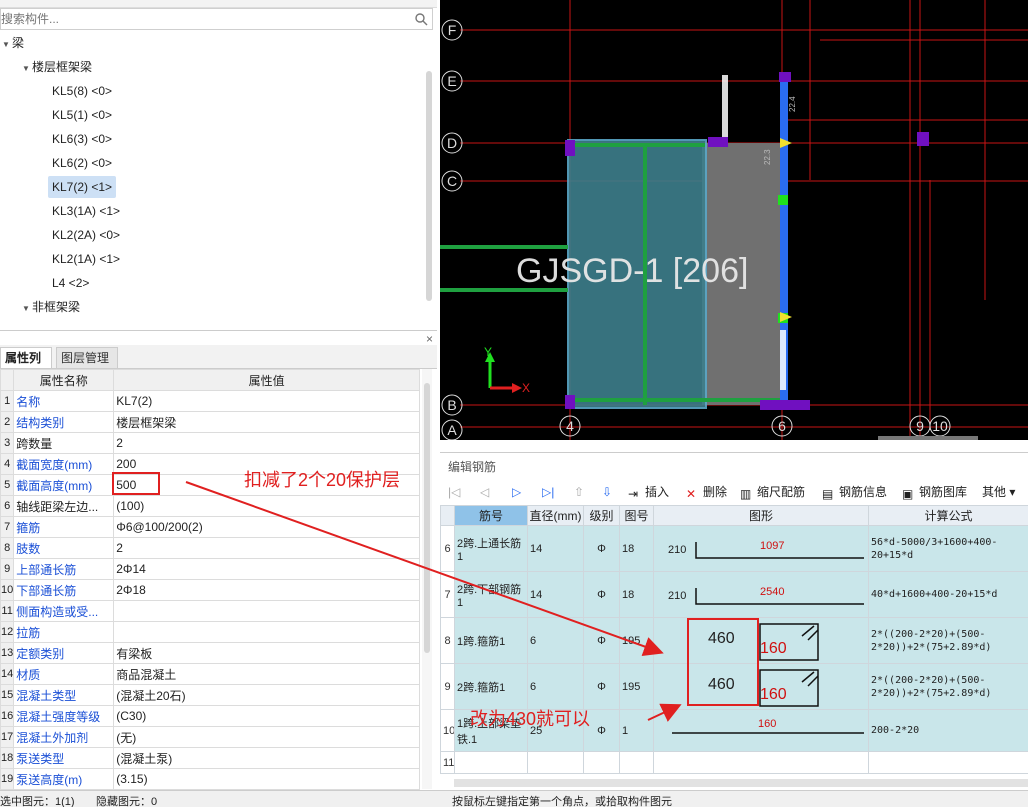 This screenshot has height=807, width=1028. Describe the element at coordinates (636, 730) in the screenshot. I see `rebar-figure-no: 1` at that location.